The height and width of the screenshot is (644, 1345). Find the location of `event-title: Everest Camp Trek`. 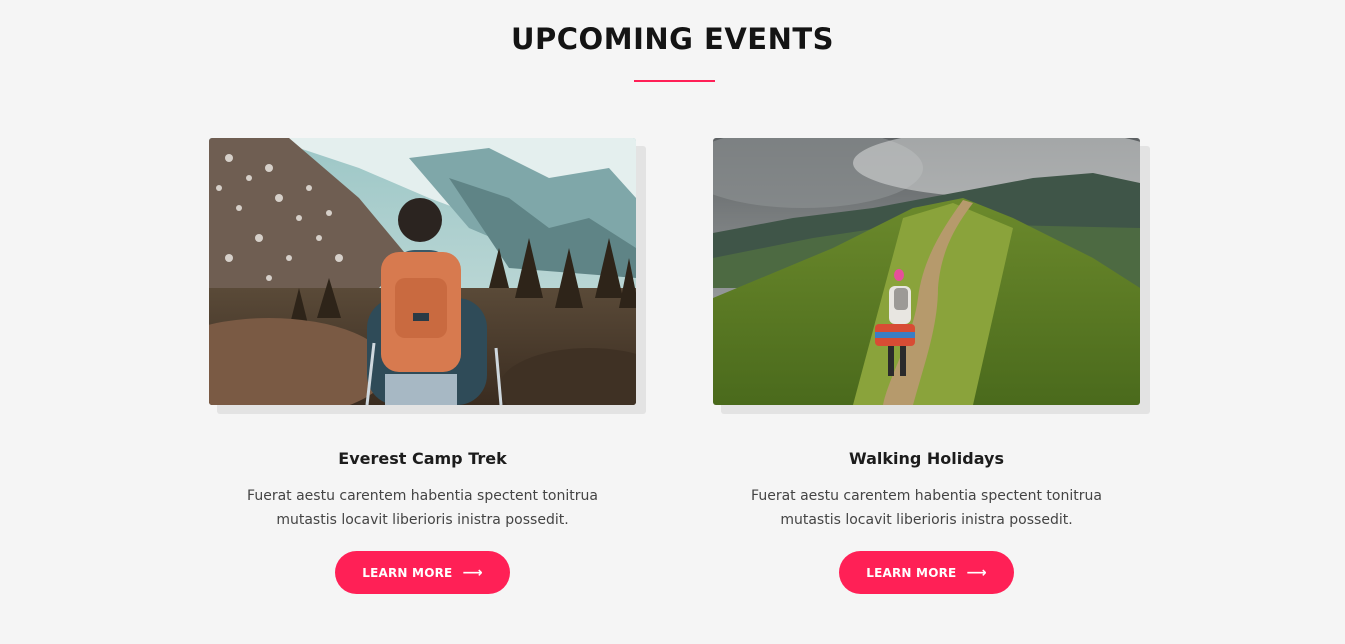

event-title: Everest Camp Trek is located at coordinates (422, 458).